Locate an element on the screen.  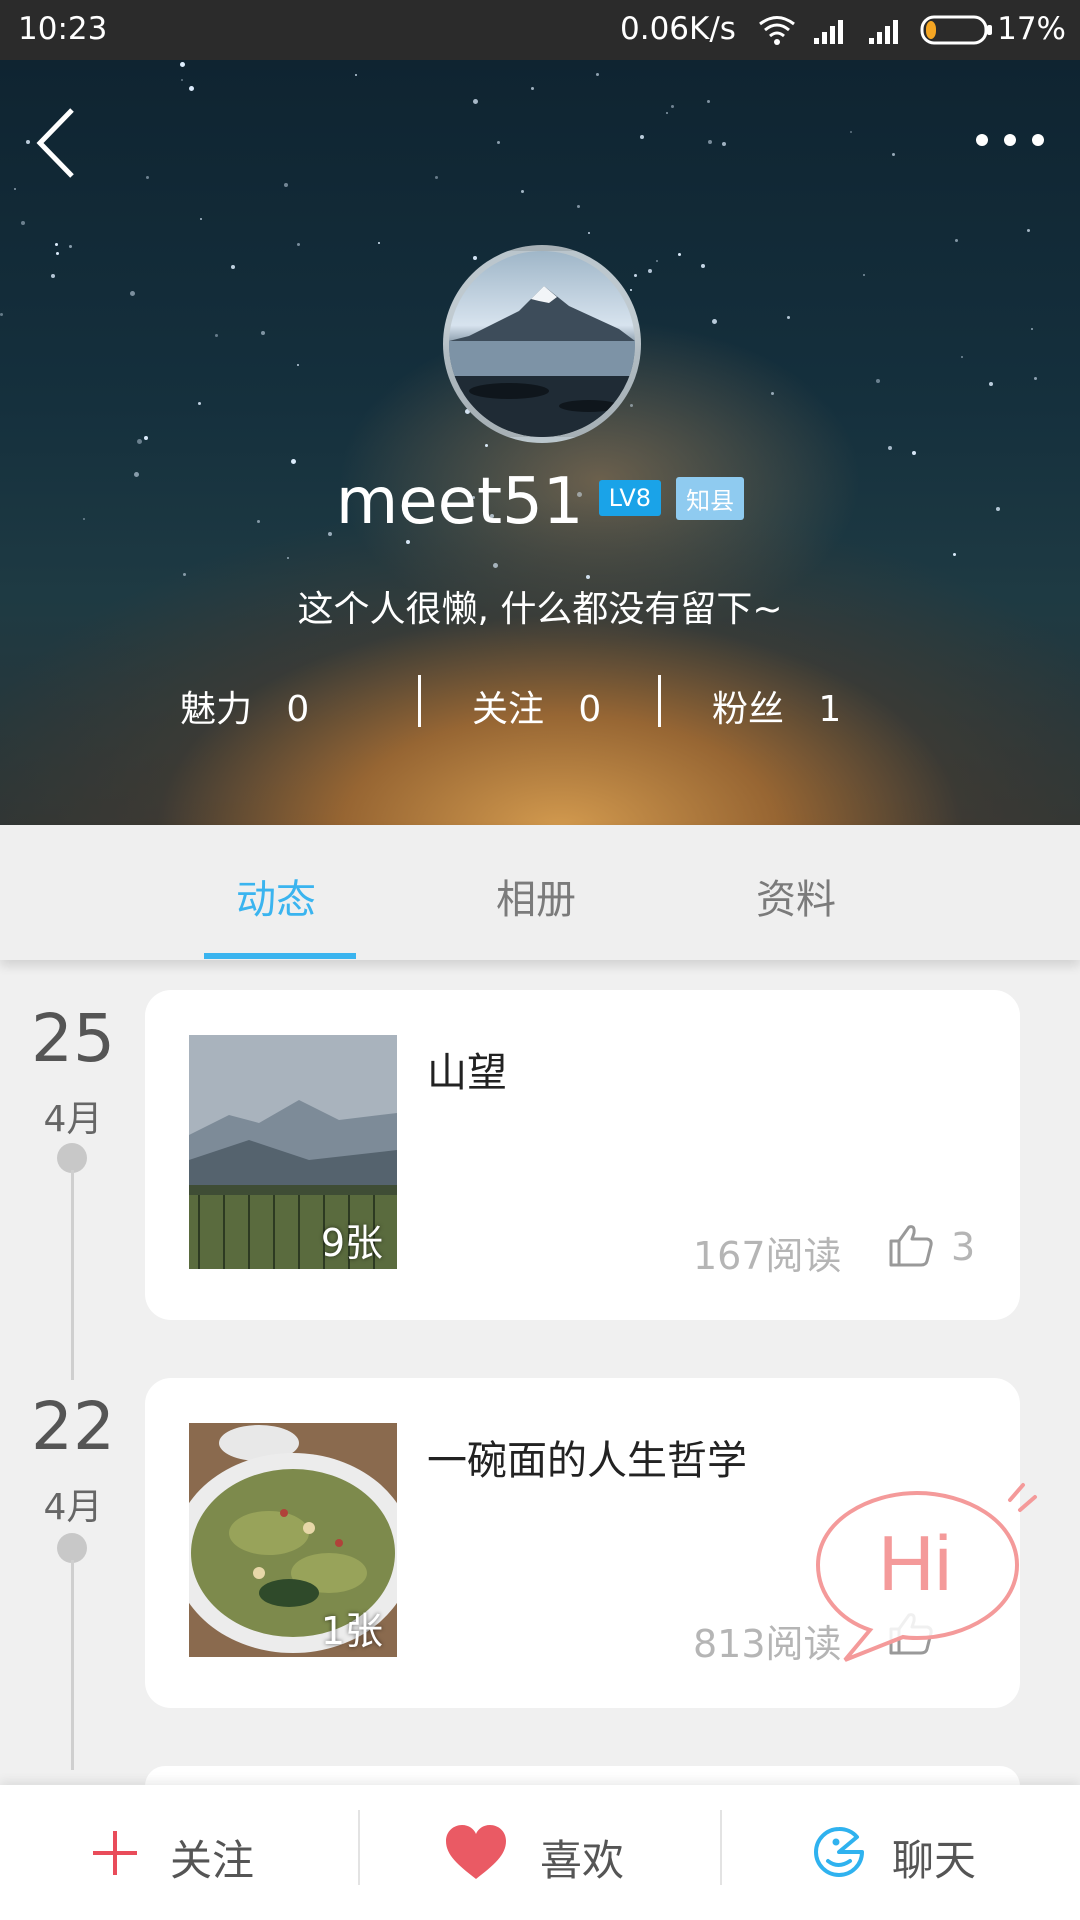
more-options-icon is located at coordinates (1010, 140).